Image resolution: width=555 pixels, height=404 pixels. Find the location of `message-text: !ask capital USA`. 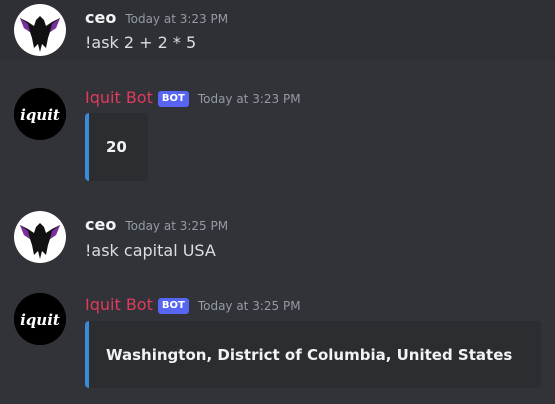

message-text: !ask capital USA is located at coordinates (150, 250).